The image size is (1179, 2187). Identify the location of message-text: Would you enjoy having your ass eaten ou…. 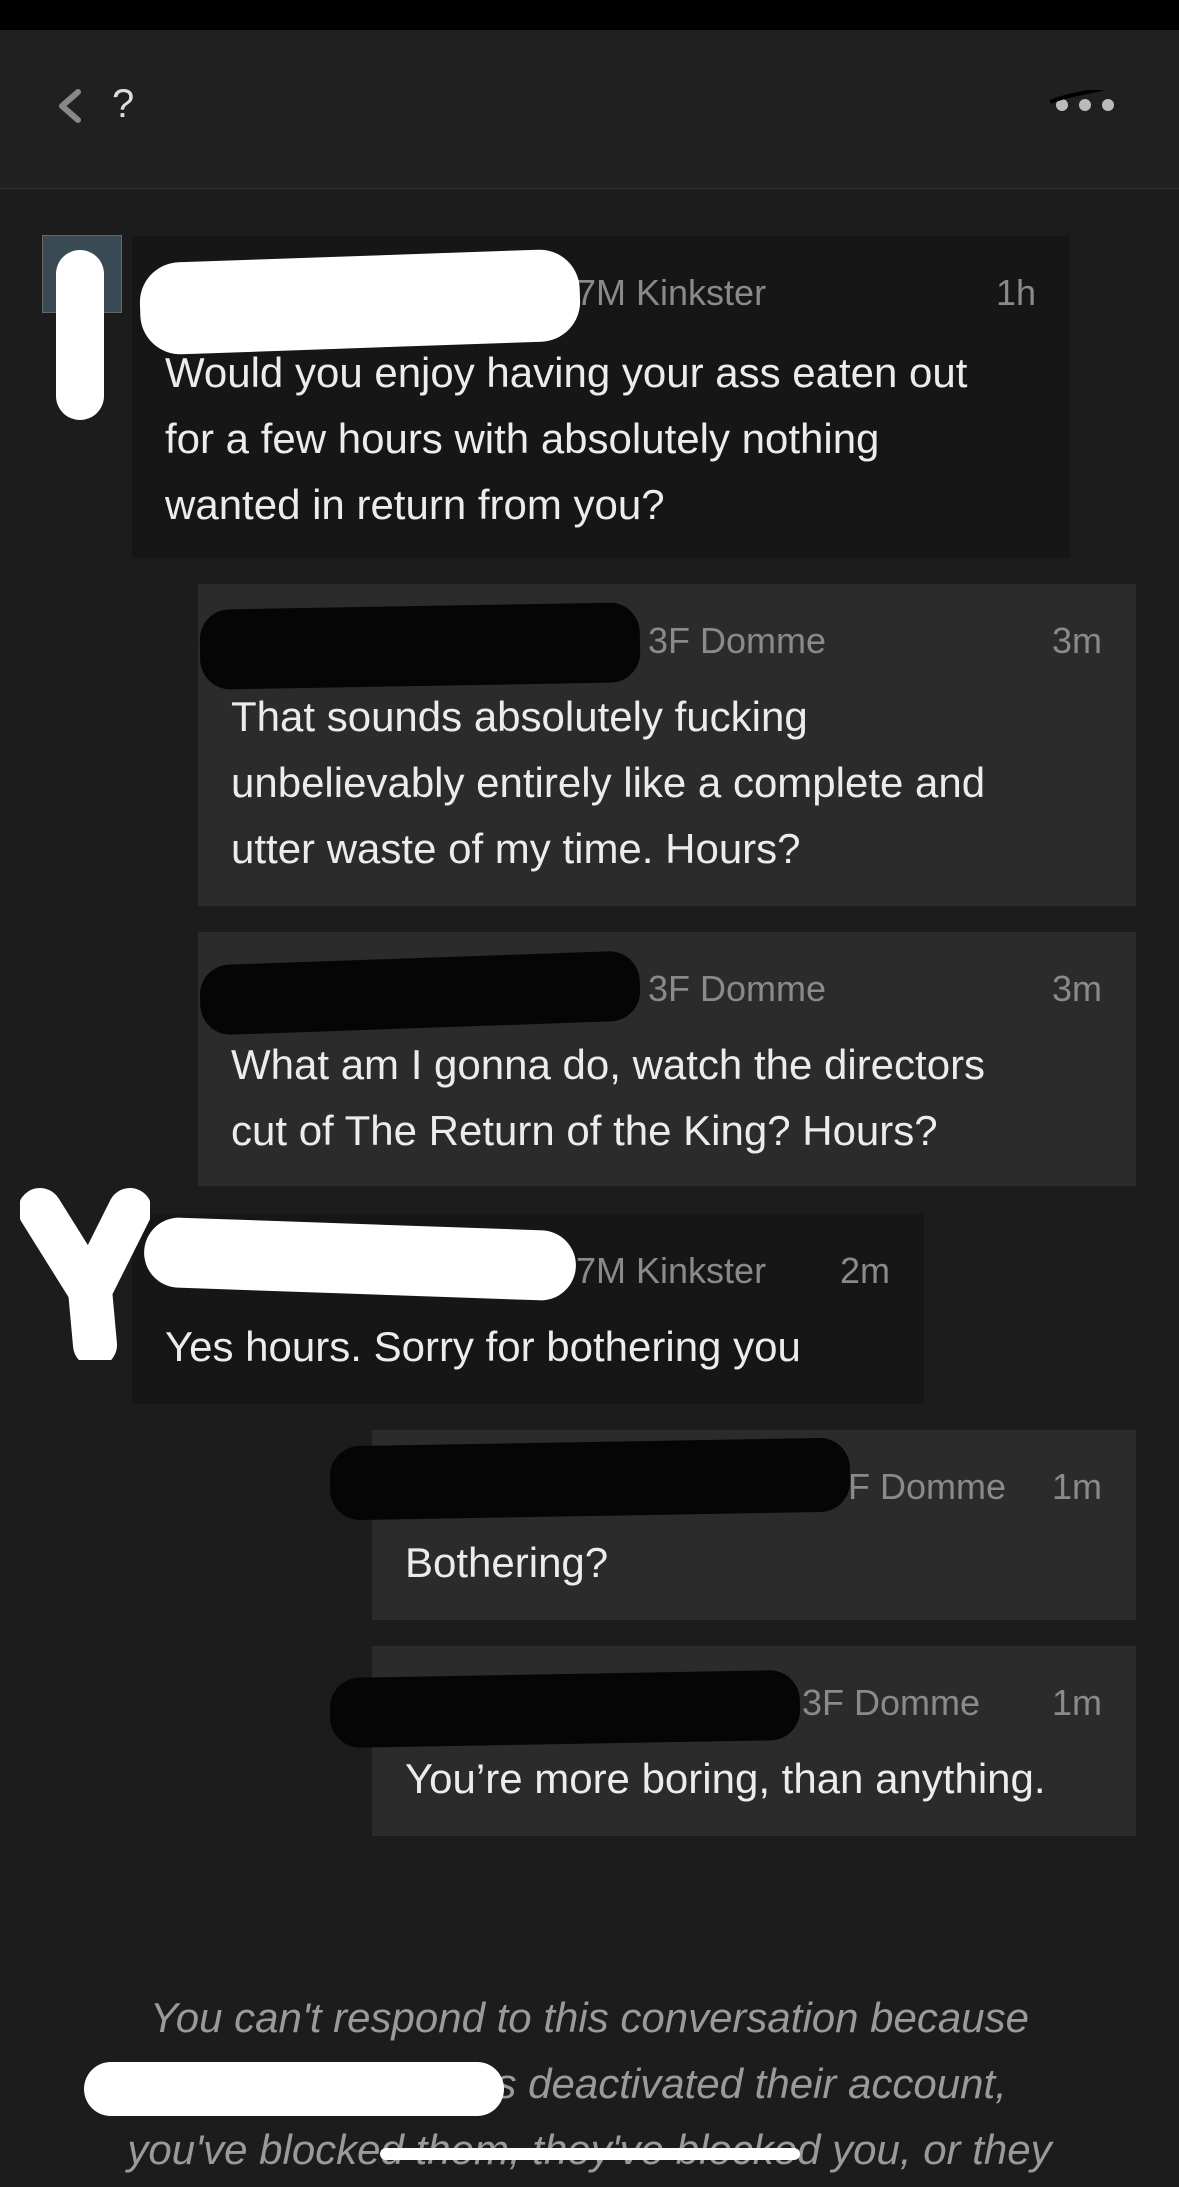
(566, 438).